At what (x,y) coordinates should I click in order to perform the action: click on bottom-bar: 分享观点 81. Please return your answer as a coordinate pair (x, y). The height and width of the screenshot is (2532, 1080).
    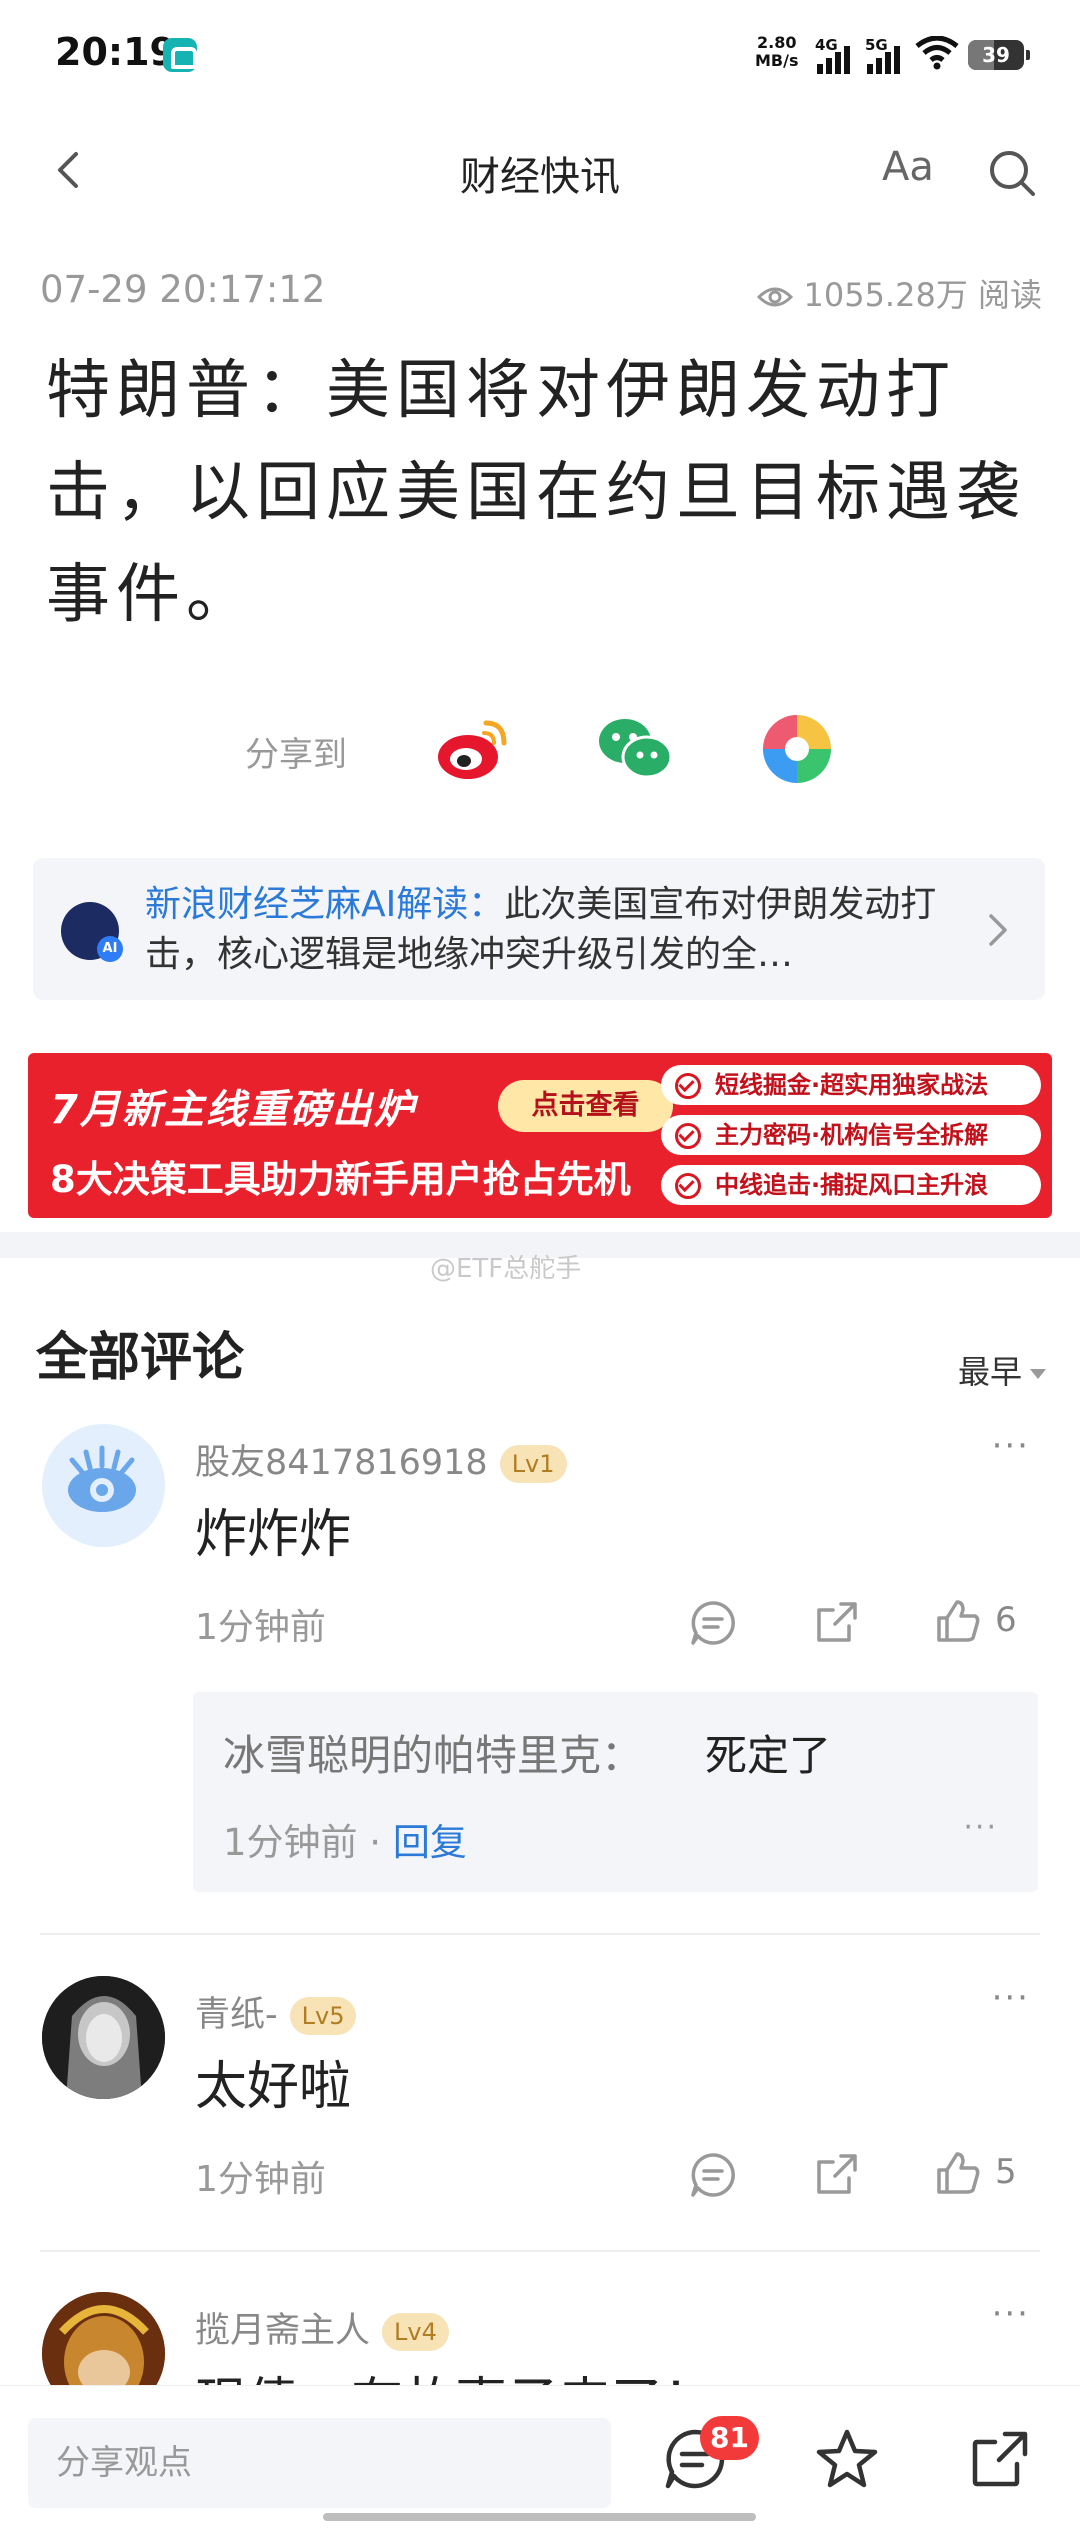
    Looking at the image, I should click on (540, 2458).